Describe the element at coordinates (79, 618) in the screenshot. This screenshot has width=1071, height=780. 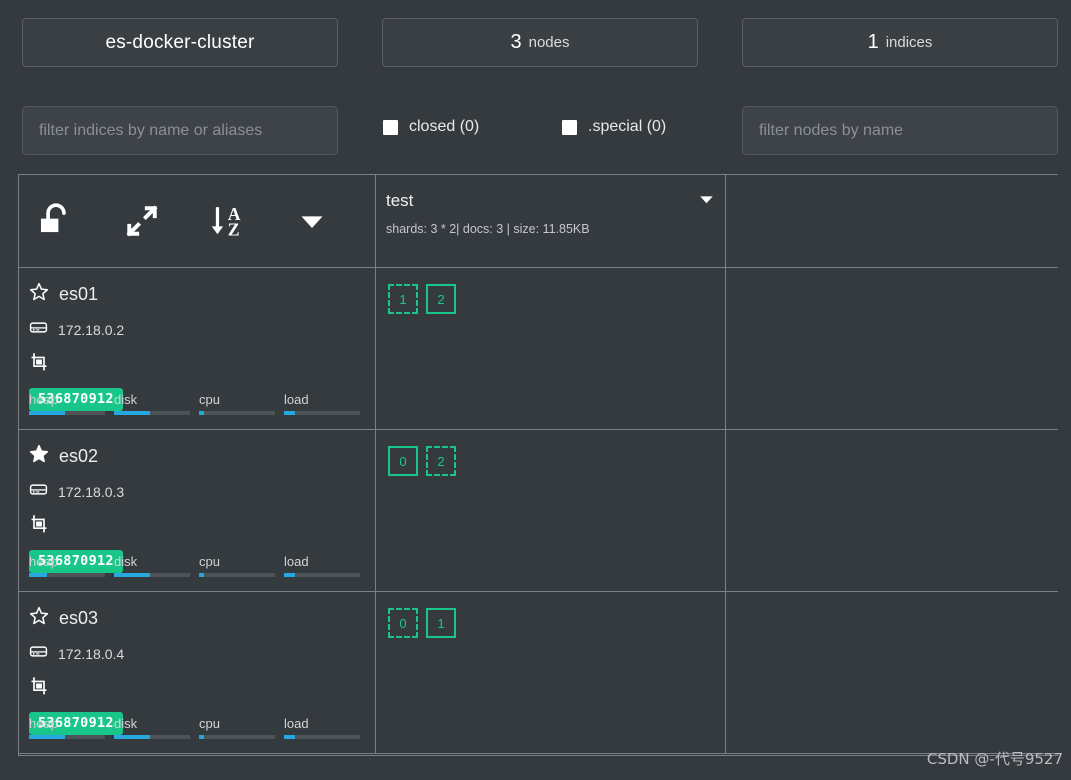
I see `node-name-label: es03` at that location.